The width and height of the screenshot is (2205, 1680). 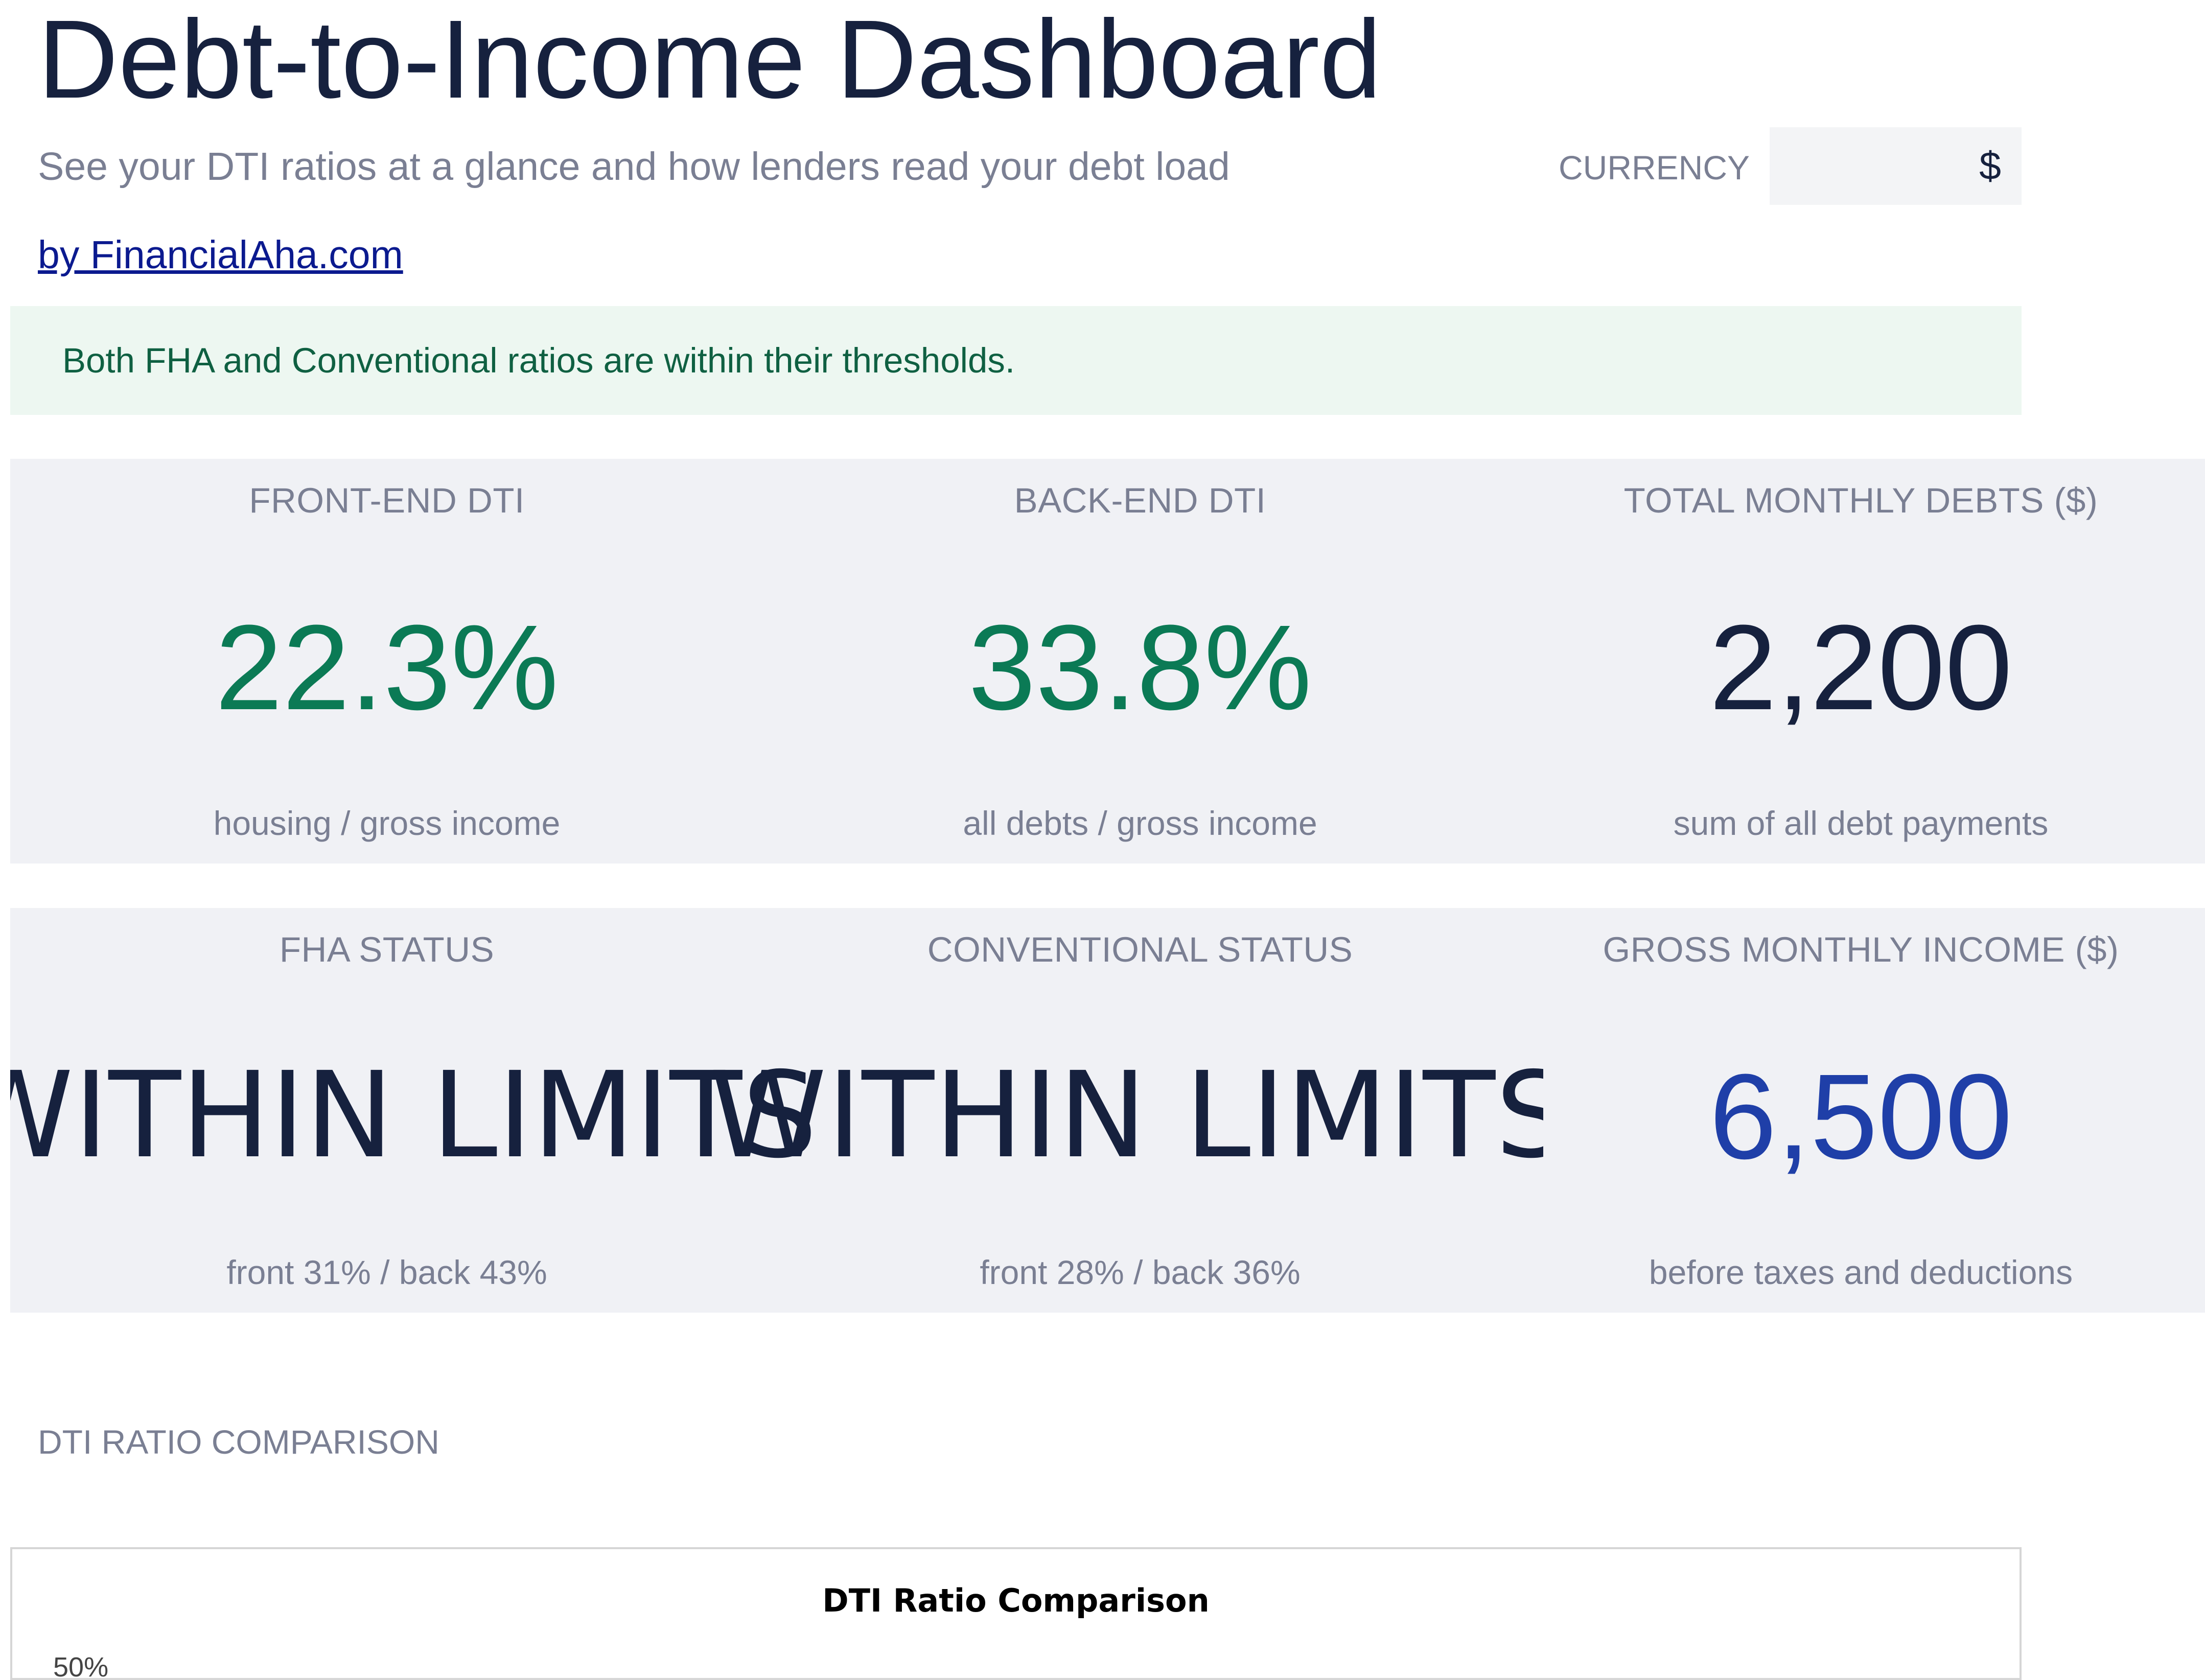 I want to click on chart-title: DTI Ratio Comparison, so click(x=1016, y=1601).